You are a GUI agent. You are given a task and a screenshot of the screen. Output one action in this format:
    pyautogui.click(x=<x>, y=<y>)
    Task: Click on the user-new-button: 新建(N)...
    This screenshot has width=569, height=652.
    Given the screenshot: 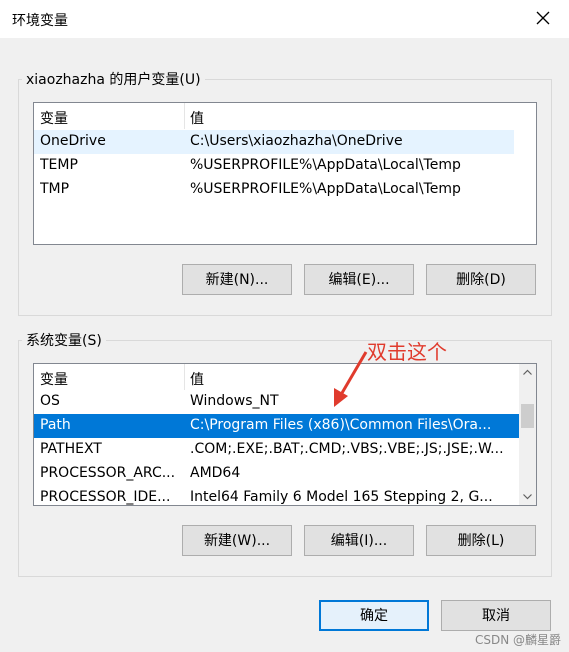 What is the action you would take?
    pyautogui.click(x=237, y=279)
    